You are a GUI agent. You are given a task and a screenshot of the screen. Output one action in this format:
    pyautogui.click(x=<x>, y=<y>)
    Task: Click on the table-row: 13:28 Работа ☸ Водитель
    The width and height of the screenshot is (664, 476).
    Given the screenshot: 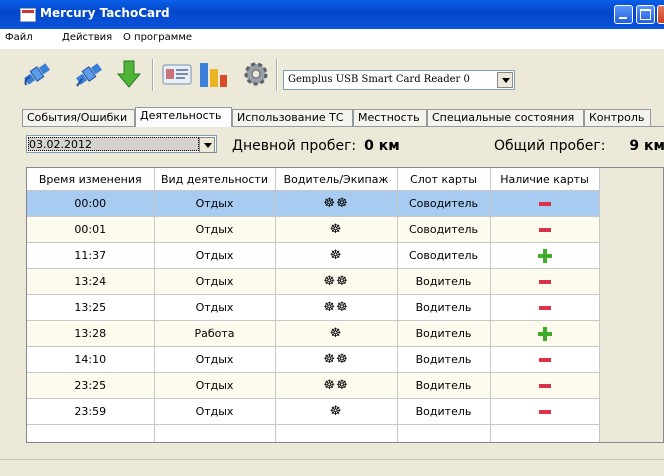 What is the action you would take?
    pyautogui.click(x=313, y=333)
    